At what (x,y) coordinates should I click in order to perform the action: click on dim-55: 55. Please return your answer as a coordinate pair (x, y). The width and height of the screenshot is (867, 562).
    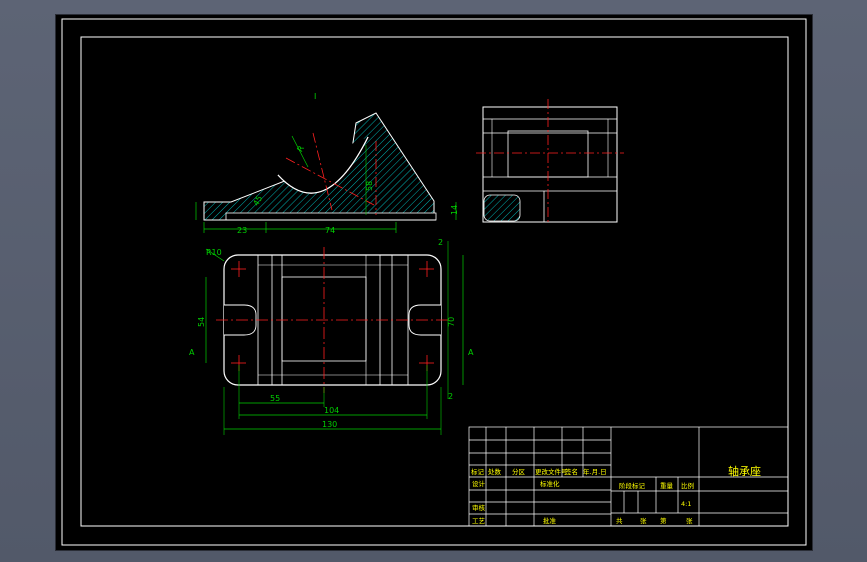
    Looking at the image, I should click on (275, 398).